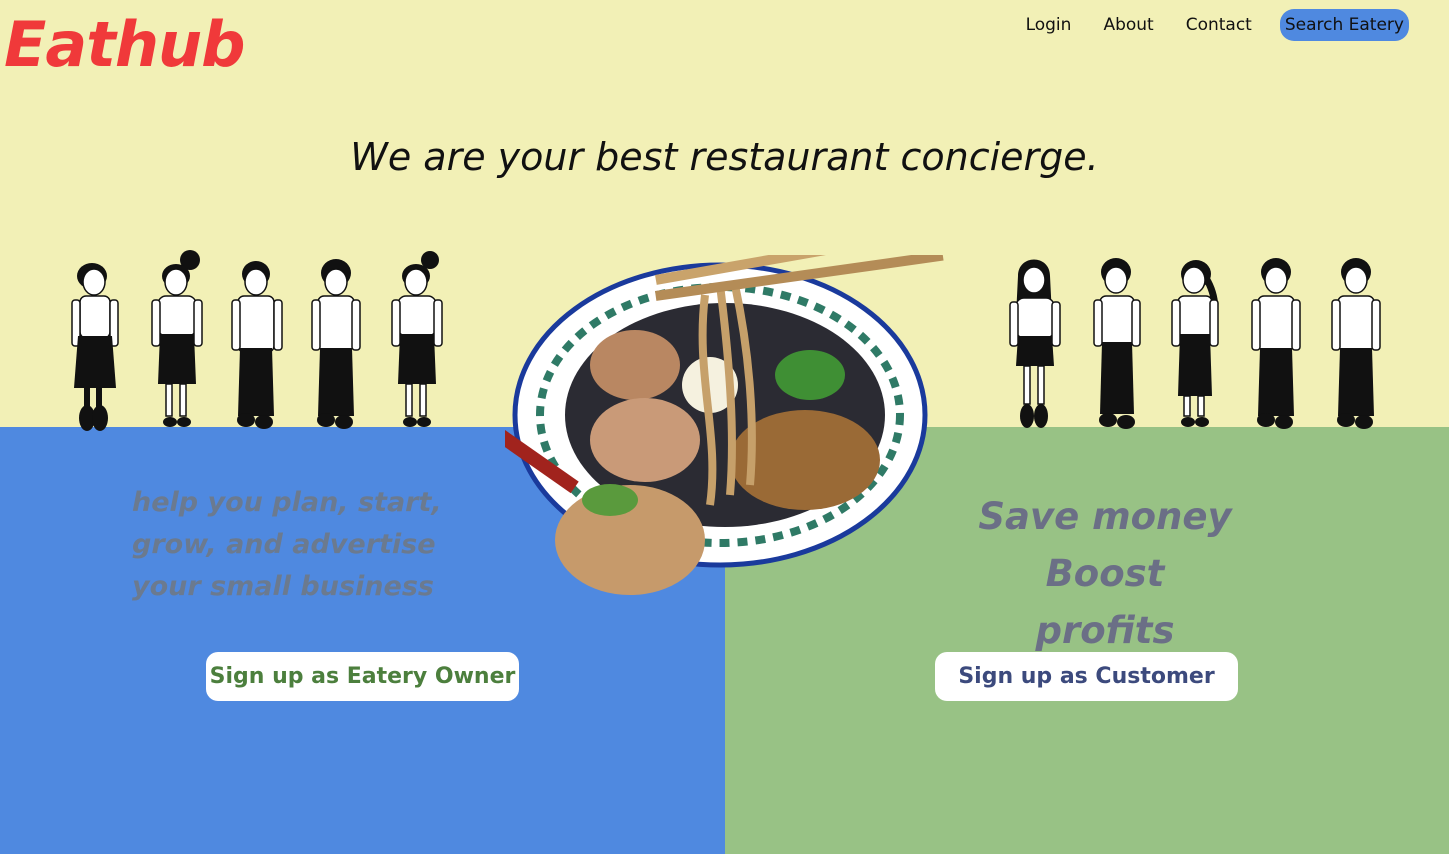  What do you see at coordinates (1105, 516) in the screenshot?
I see `customer-pitch-line-1: Save money` at bounding box center [1105, 516].